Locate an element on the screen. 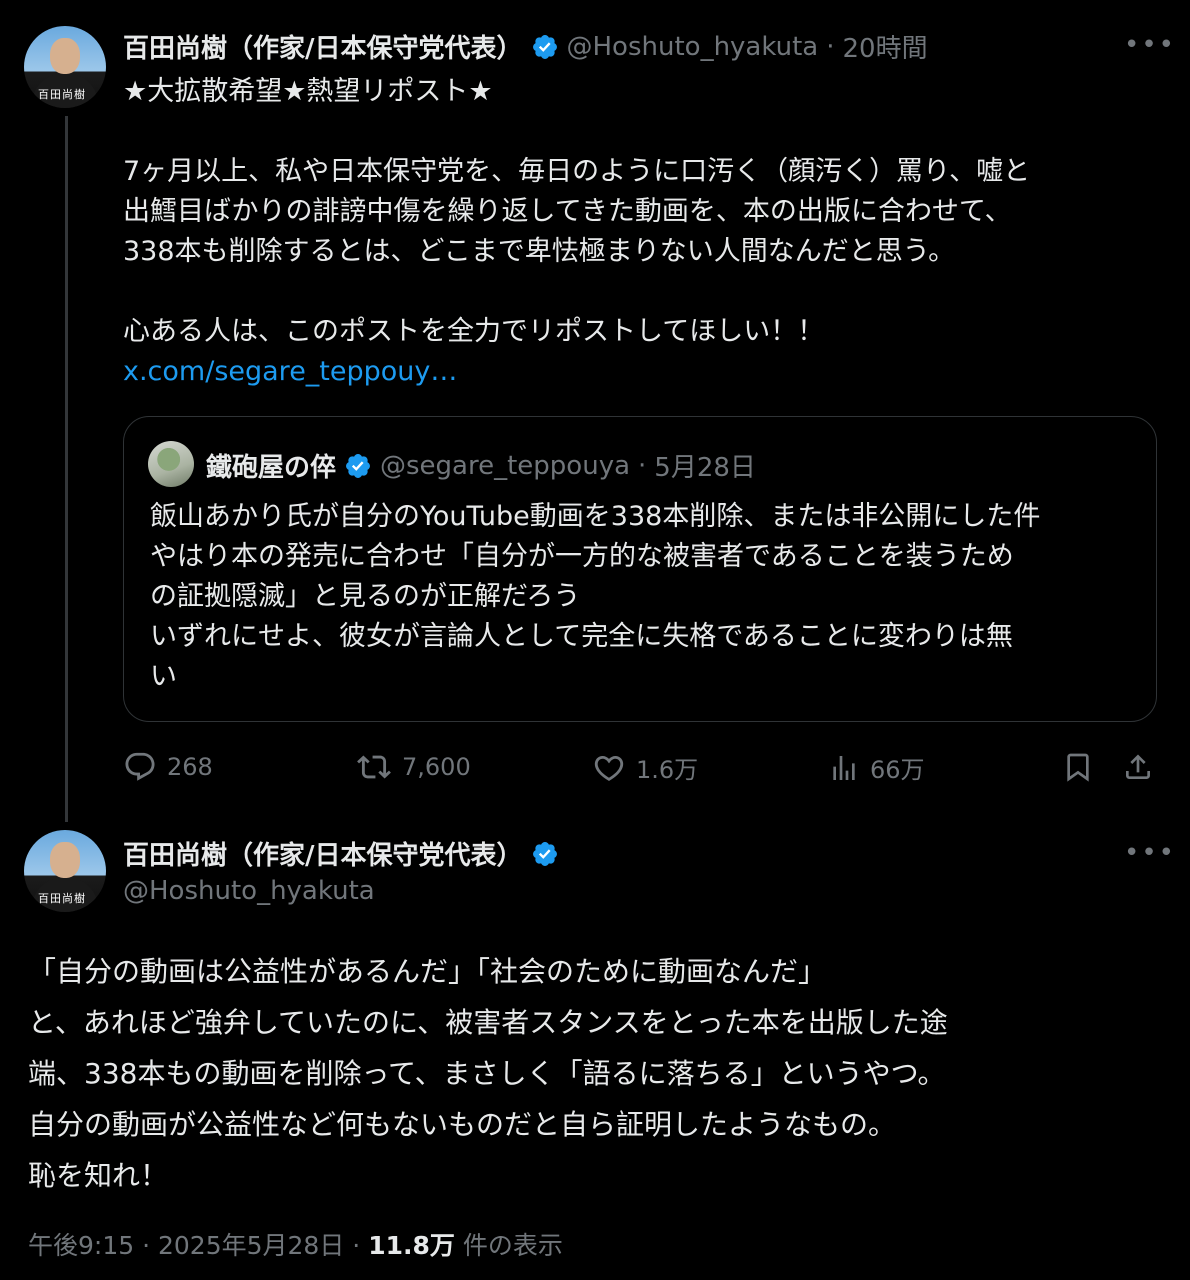  reply-button: 268 is located at coordinates (168, 767).